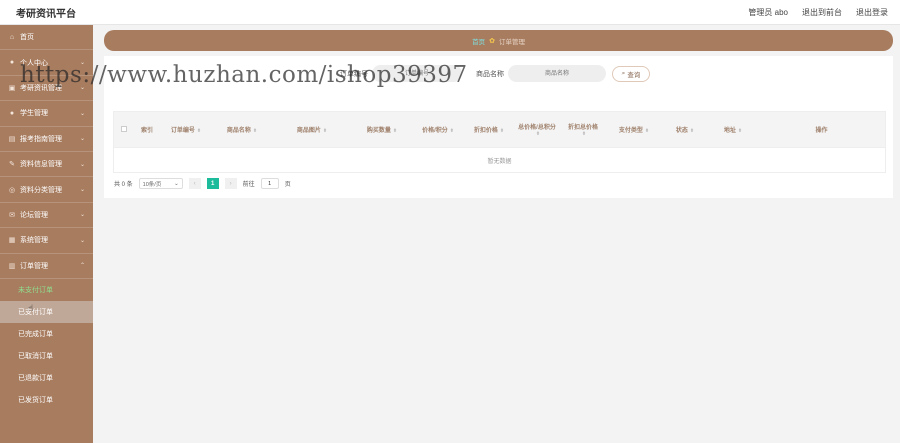 The width and height of the screenshot is (900, 443). What do you see at coordinates (46, 356) in the screenshot?
I see `submenu-cancelled-orders: 已取消订单` at bounding box center [46, 356].